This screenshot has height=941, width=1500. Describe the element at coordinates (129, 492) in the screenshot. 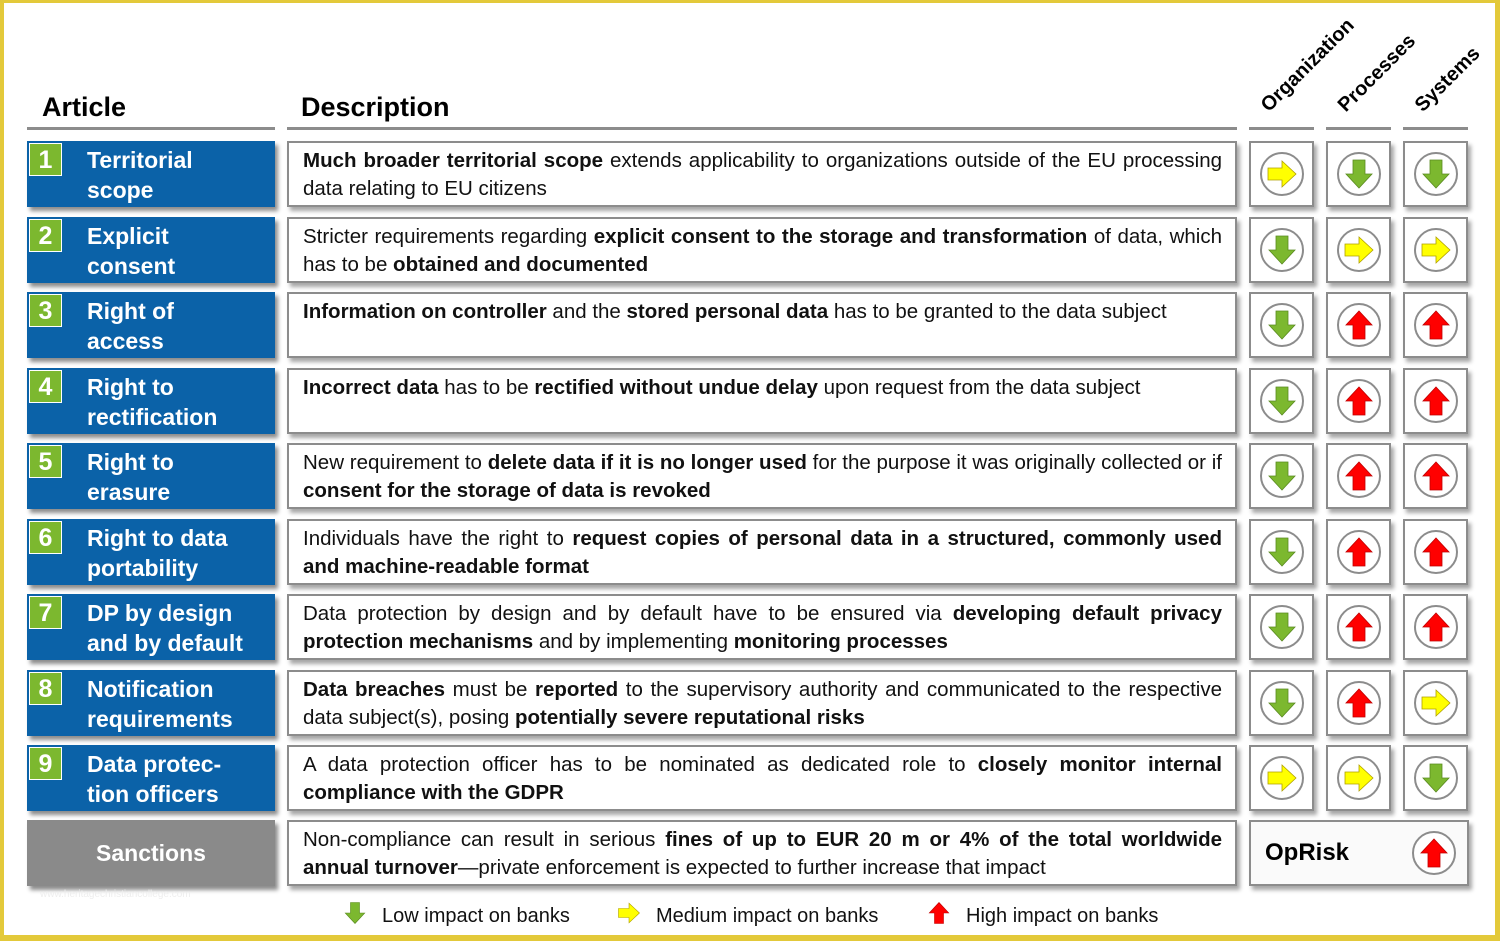

I see `article-label-line: erasure` at that location.